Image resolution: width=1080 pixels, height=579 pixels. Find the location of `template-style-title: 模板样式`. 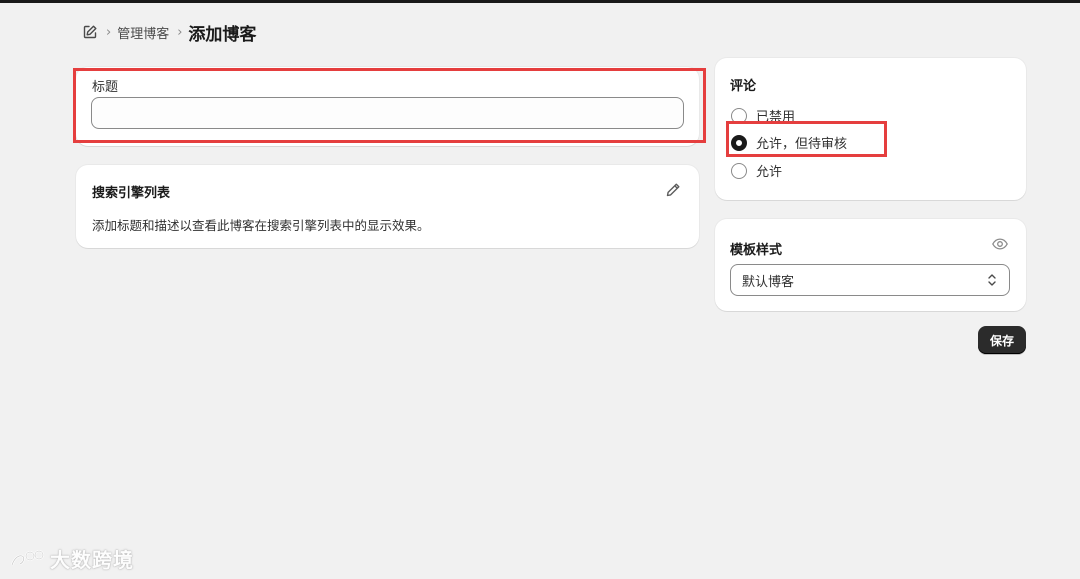

template-style-title: 模板样式 is located at coordinates (756, 250).